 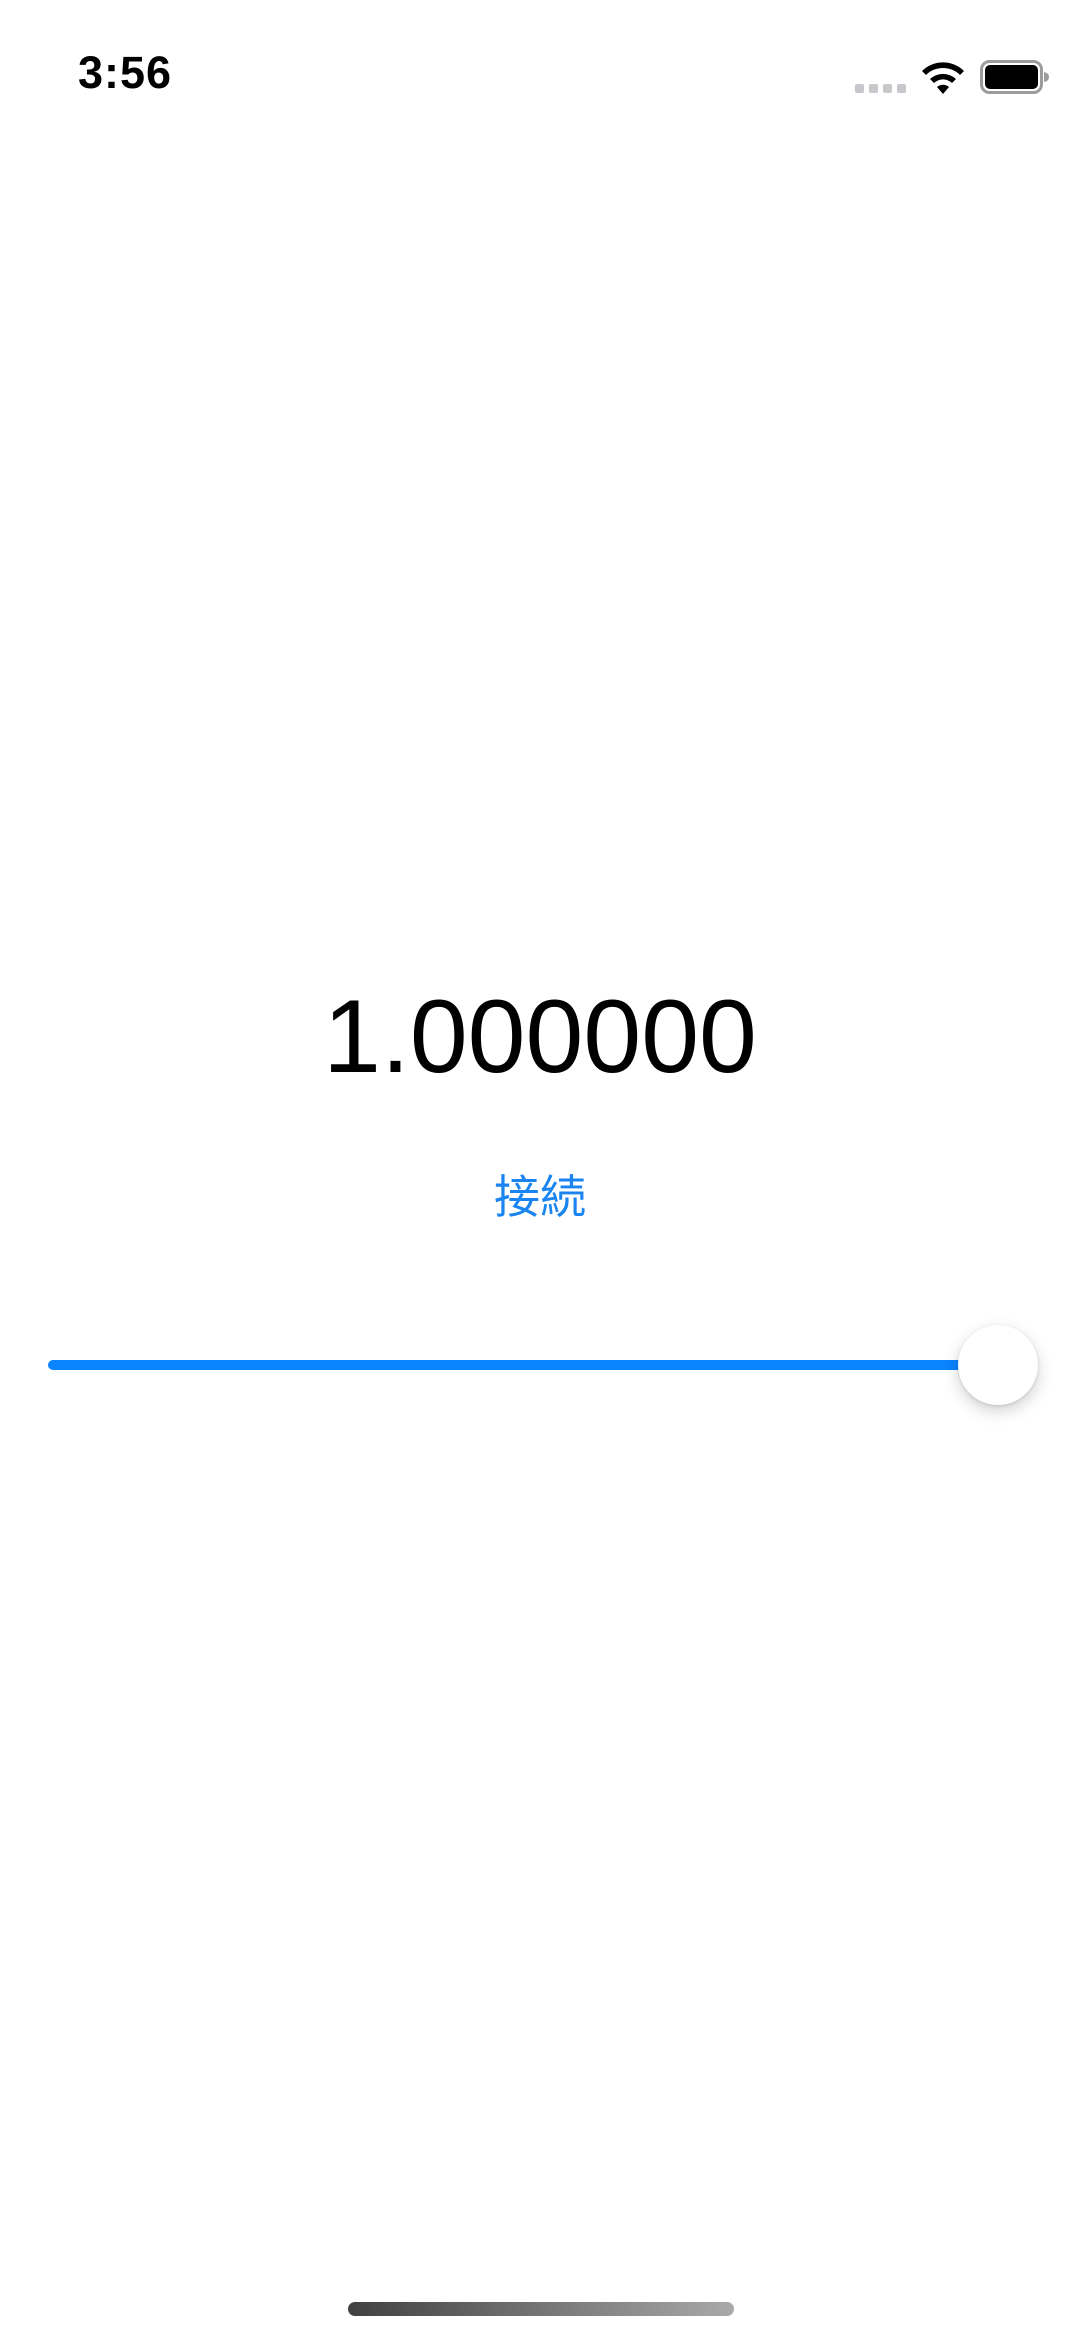 What do you see at coordinates (541, 2309) in the screenshot?
I see `home-indicator` at bounding box center [541, 2309].